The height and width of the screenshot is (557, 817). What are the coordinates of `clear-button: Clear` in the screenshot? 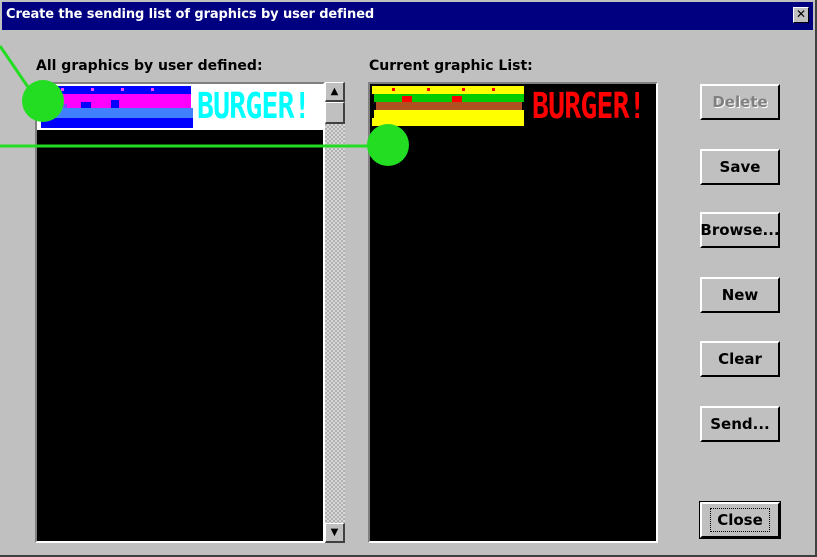 It's located at (740, 359).